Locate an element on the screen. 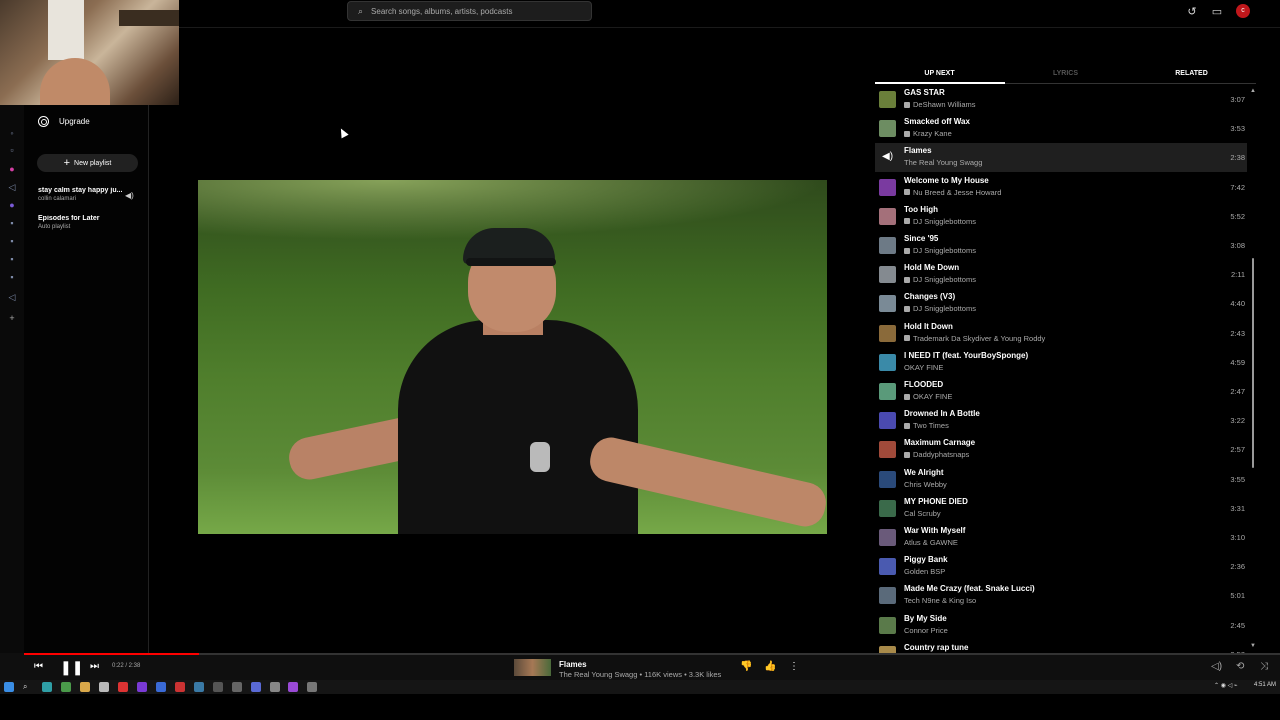 The image size is (1280, 720). queue-item: Since '95 DJ Snigglebottoms 3:08 is located at coordinates (1061, 245).